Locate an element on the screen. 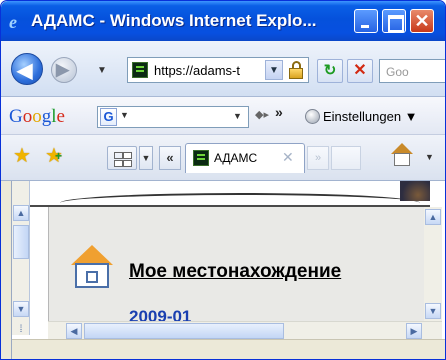  scroll-up-button: ▲ is located at coordinates (21, 213).